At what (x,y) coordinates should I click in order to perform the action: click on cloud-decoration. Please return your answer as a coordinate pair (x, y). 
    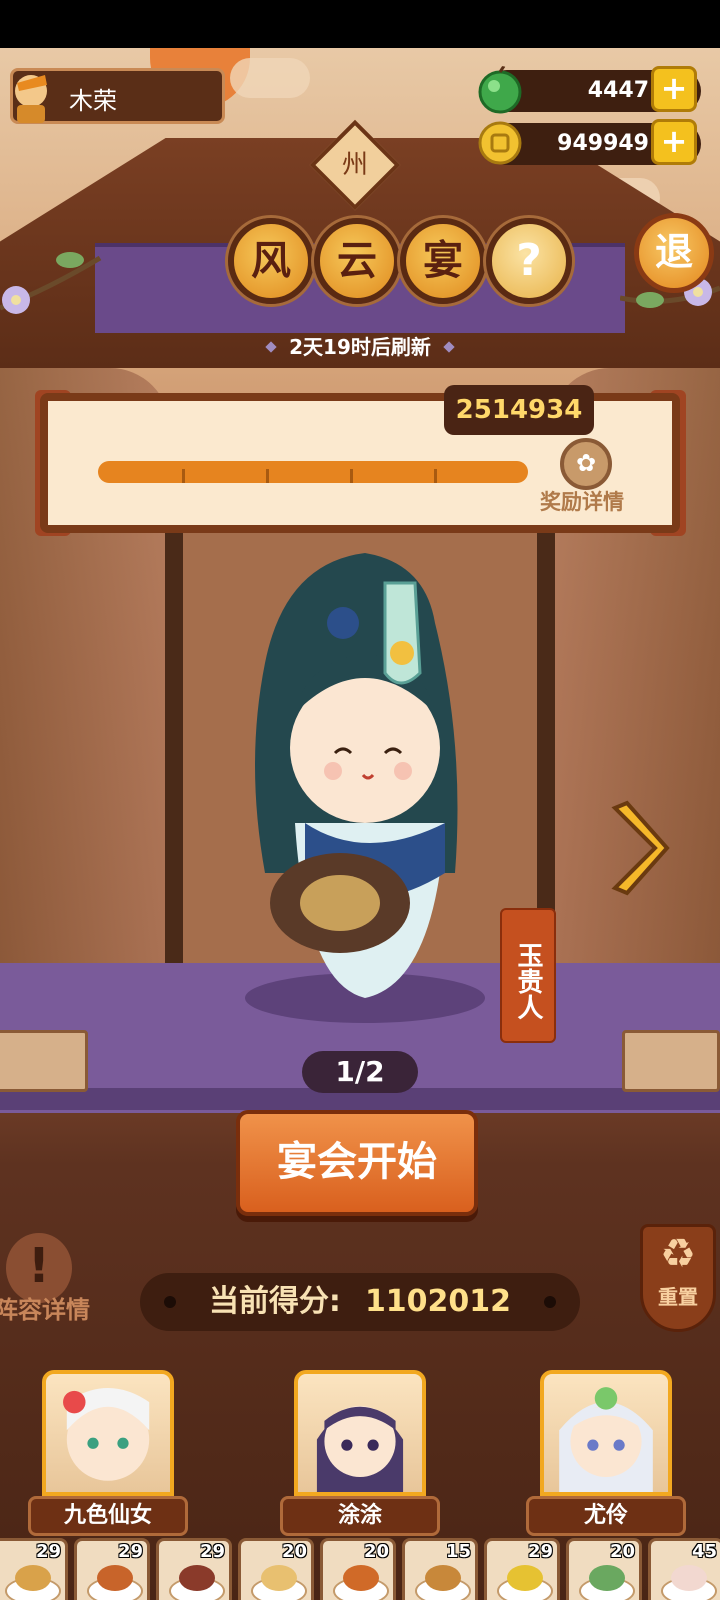
    Looking at the image, I should click on (270, 78).